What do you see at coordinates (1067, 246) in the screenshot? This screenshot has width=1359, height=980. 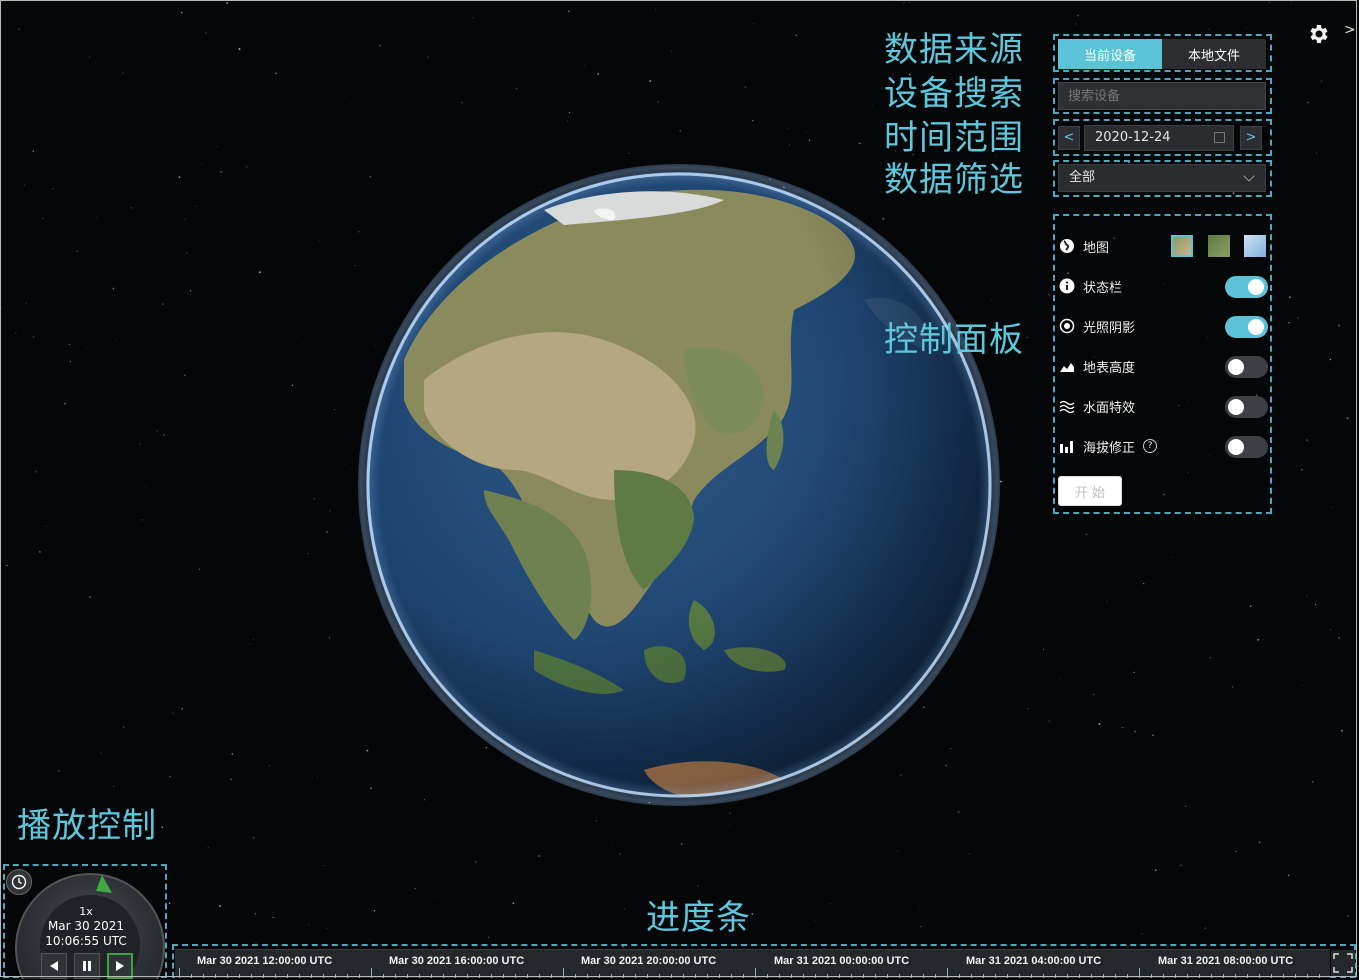 I see `globe-icon` at bounding box center [1067, 246].